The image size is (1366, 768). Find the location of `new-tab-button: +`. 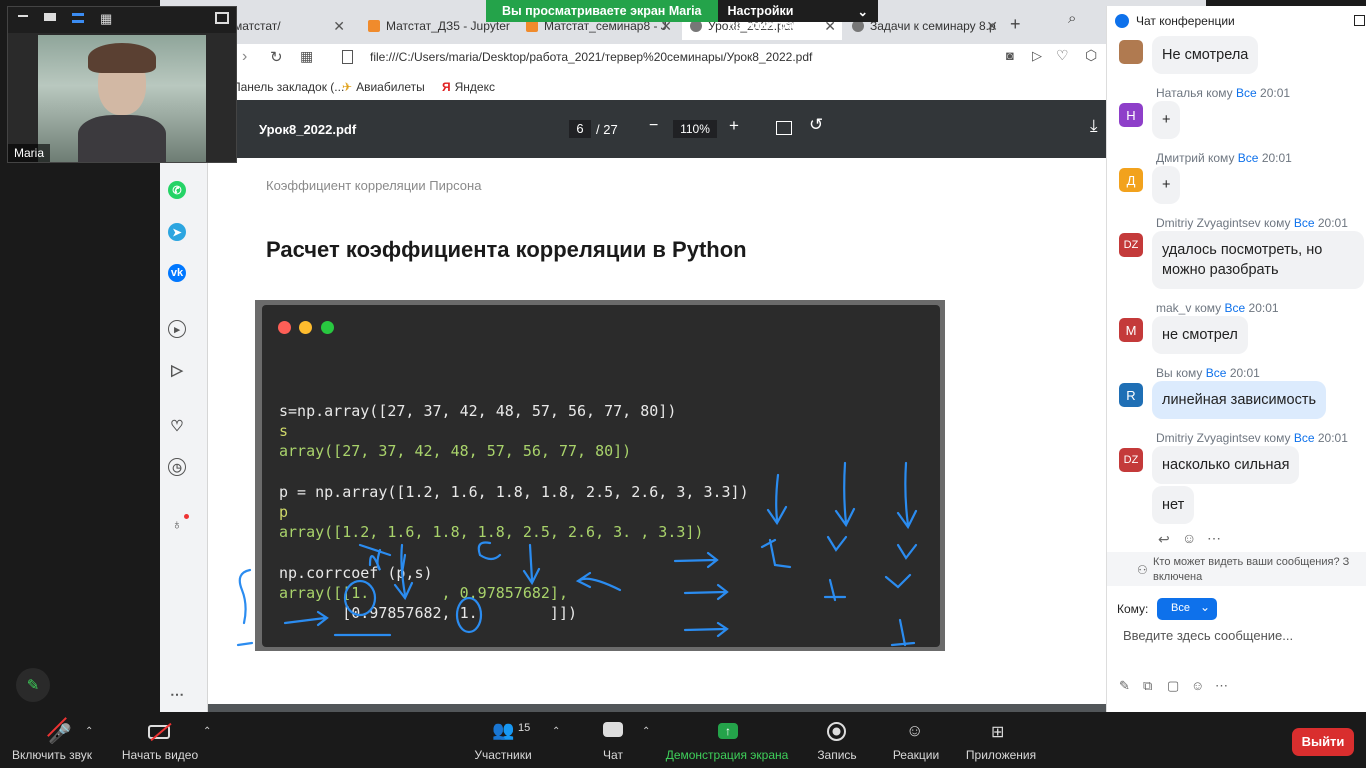

new-tab-button: + is located at coordinates (1015, 24).